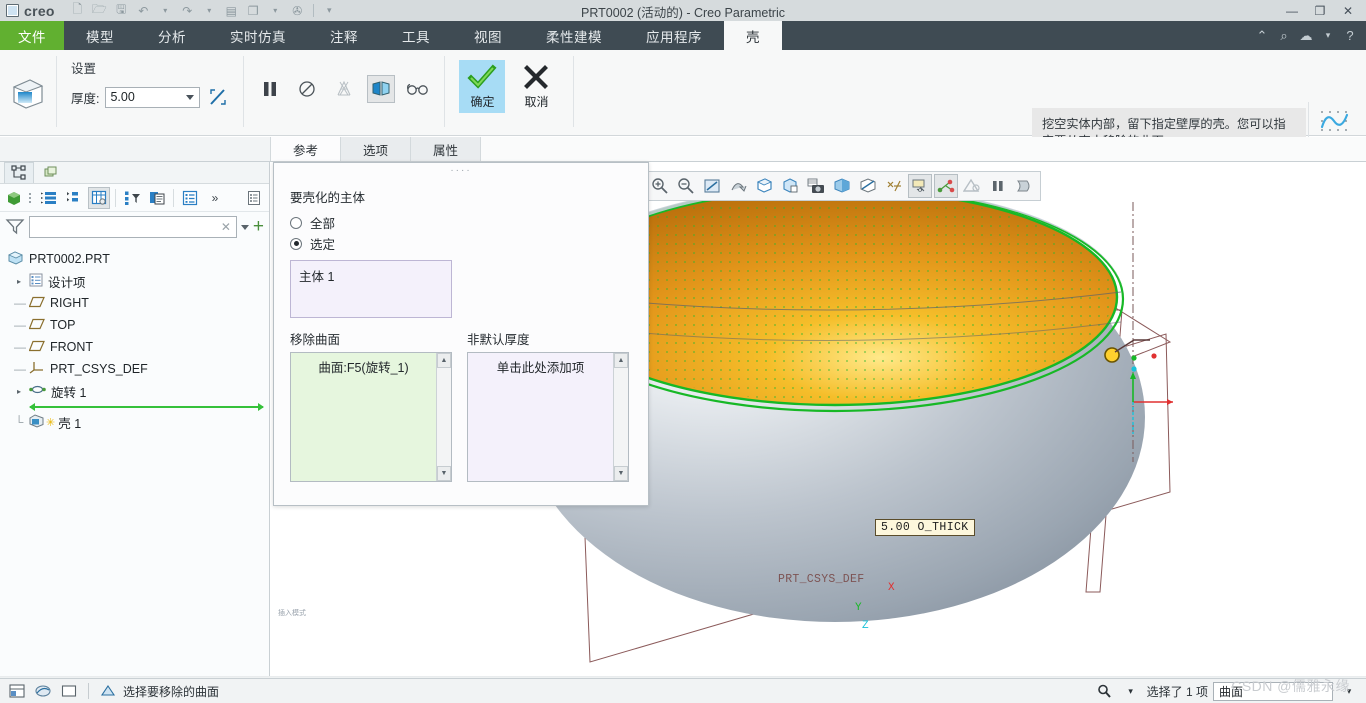 The height and width of the screenshot is (703, 1366). I want to click on ok-button: 确定, so click(482, 86).